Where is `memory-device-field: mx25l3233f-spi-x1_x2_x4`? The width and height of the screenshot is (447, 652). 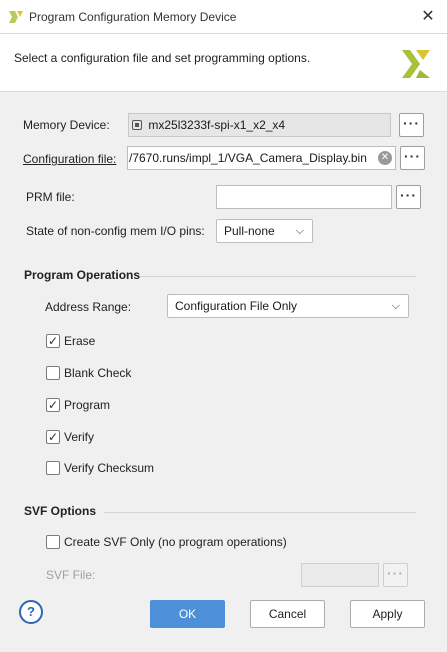
memory-device-field: mx25l3233f-spi-x1_x2_x4 is located at coordinates (259, 125).